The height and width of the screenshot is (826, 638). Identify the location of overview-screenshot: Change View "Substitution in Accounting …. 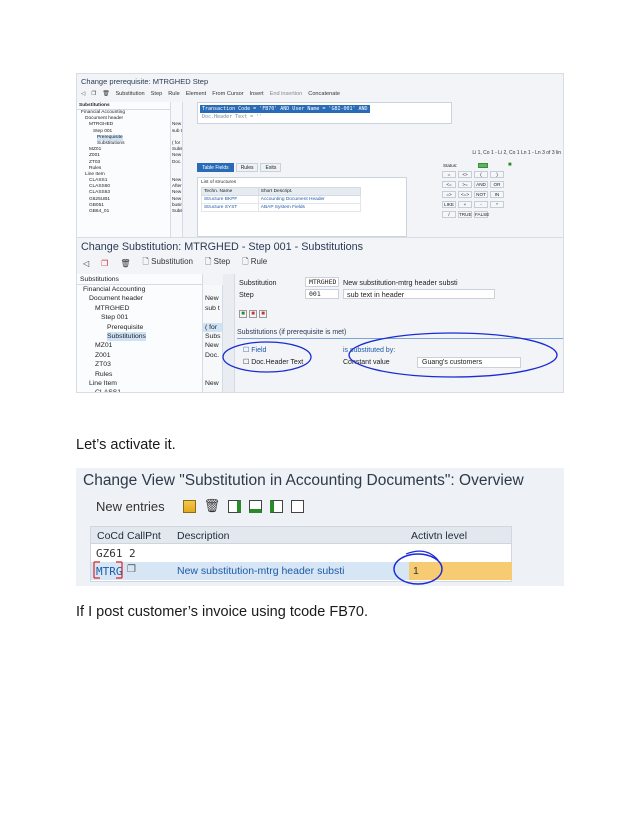
(320, 527).